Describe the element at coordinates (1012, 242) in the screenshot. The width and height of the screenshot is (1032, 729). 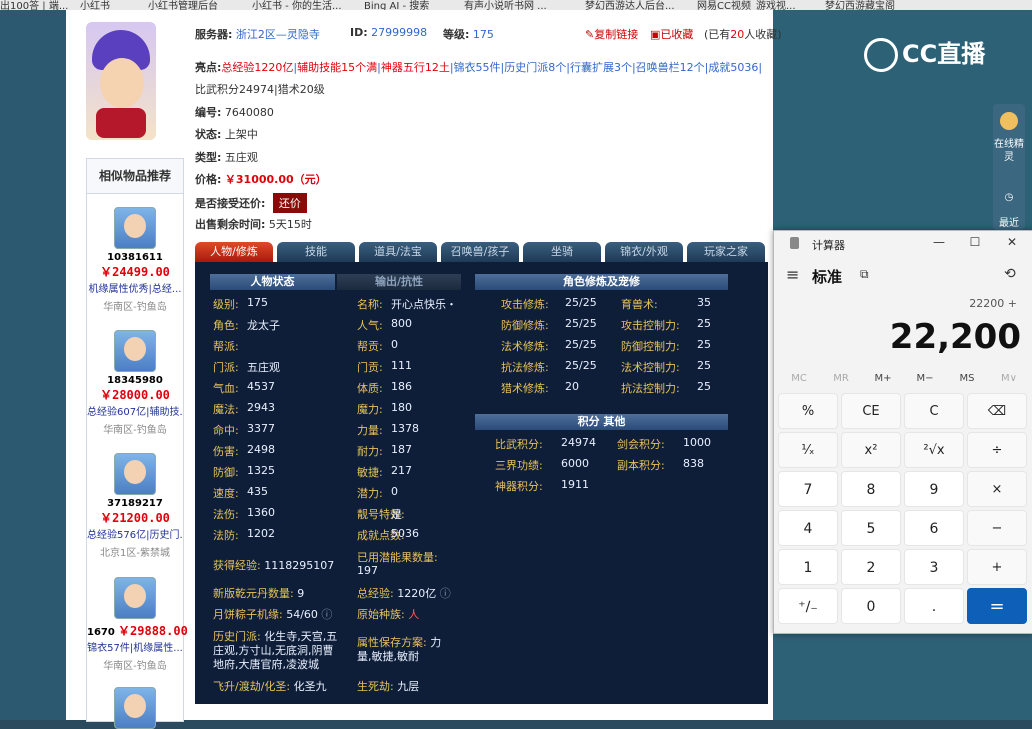
I see `close-icon: ✕` at that location.